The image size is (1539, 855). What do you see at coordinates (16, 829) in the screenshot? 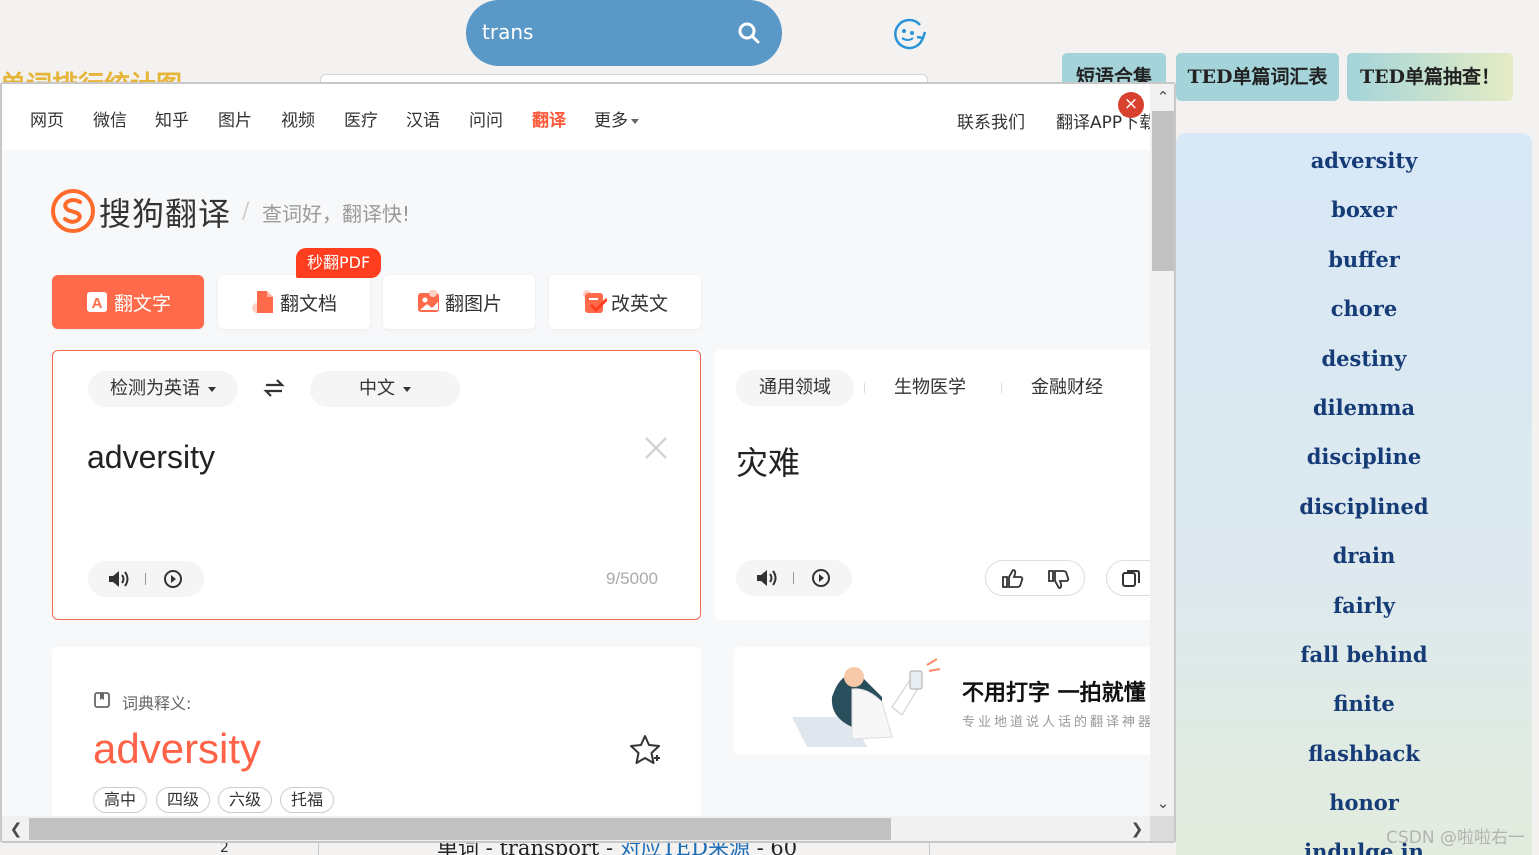
I see `scroll-left-icon: ❮` at bounding box center [16, 829].